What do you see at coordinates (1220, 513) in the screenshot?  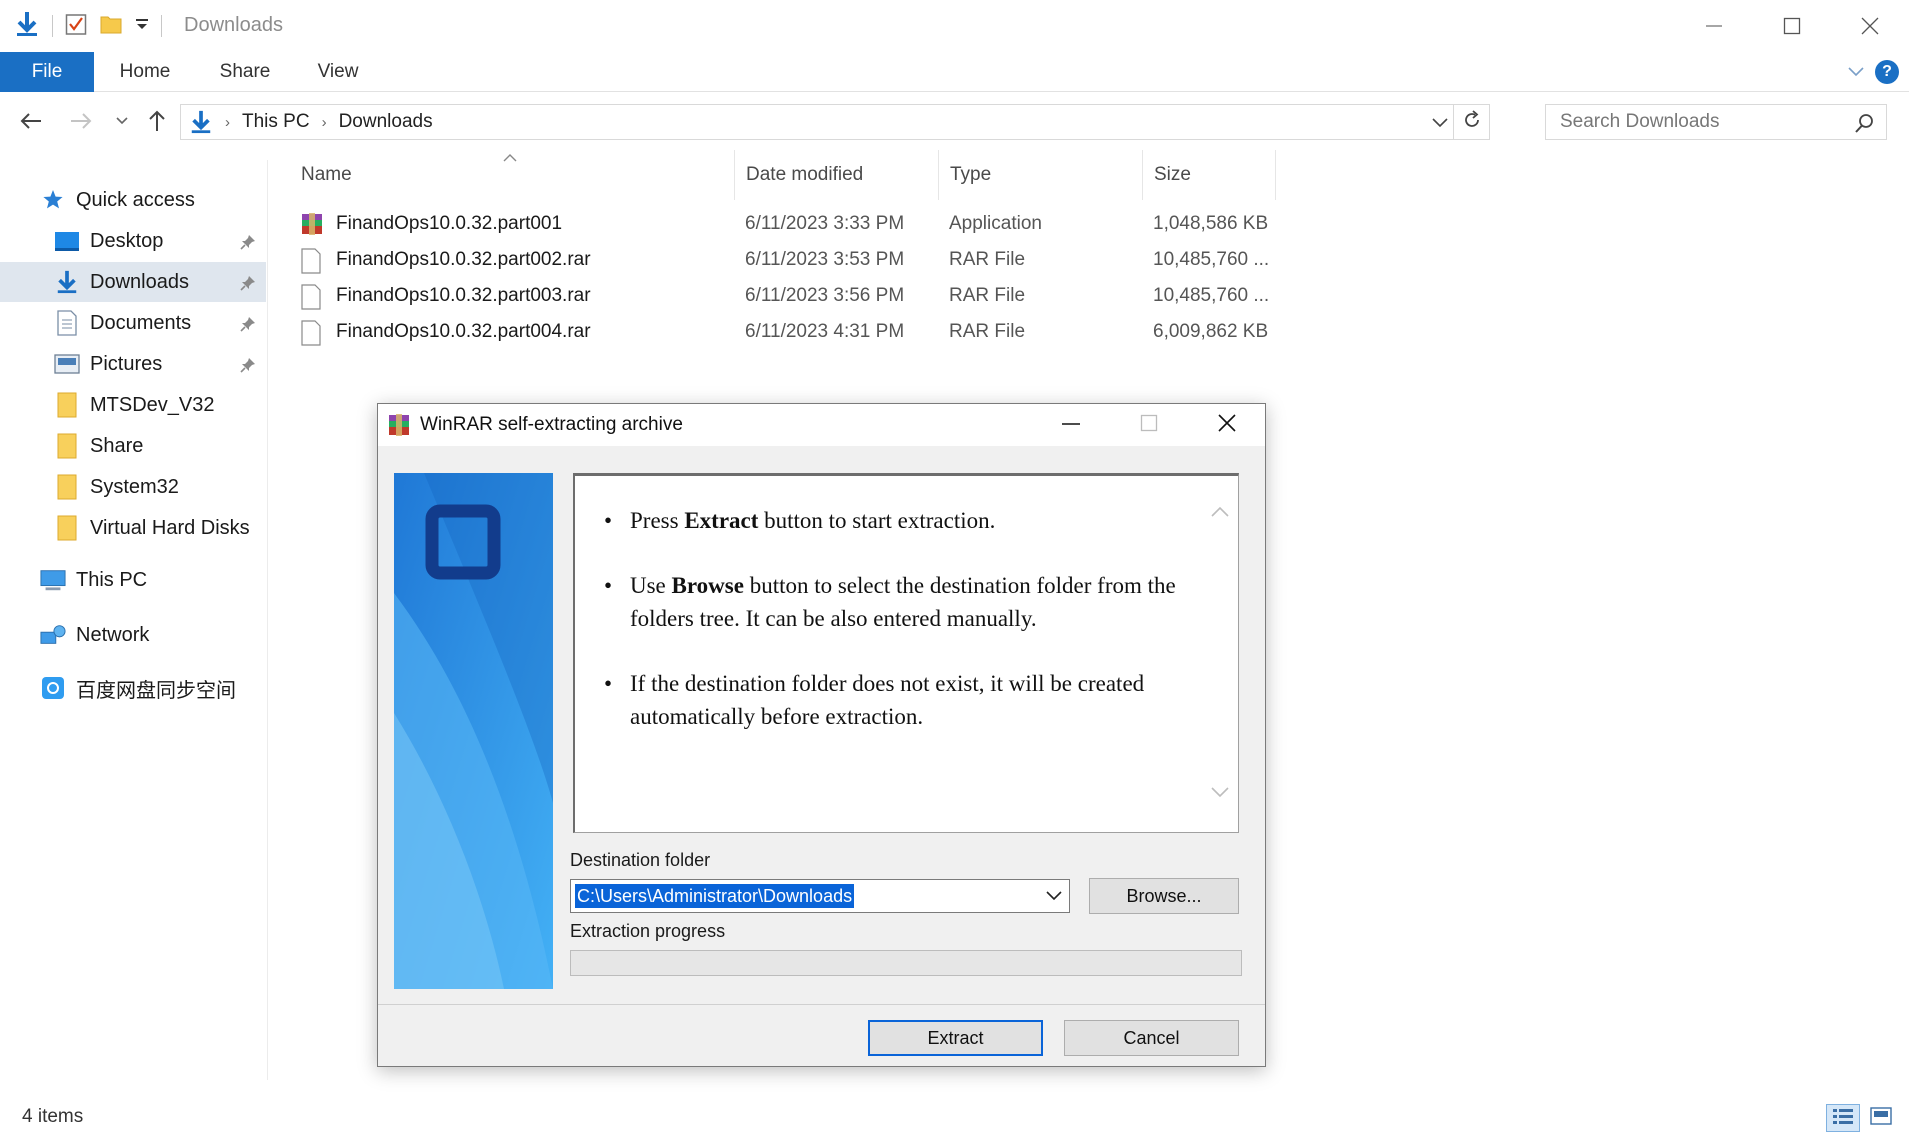 I see `scroll-up-icon` at bounding box center [1220, 513].